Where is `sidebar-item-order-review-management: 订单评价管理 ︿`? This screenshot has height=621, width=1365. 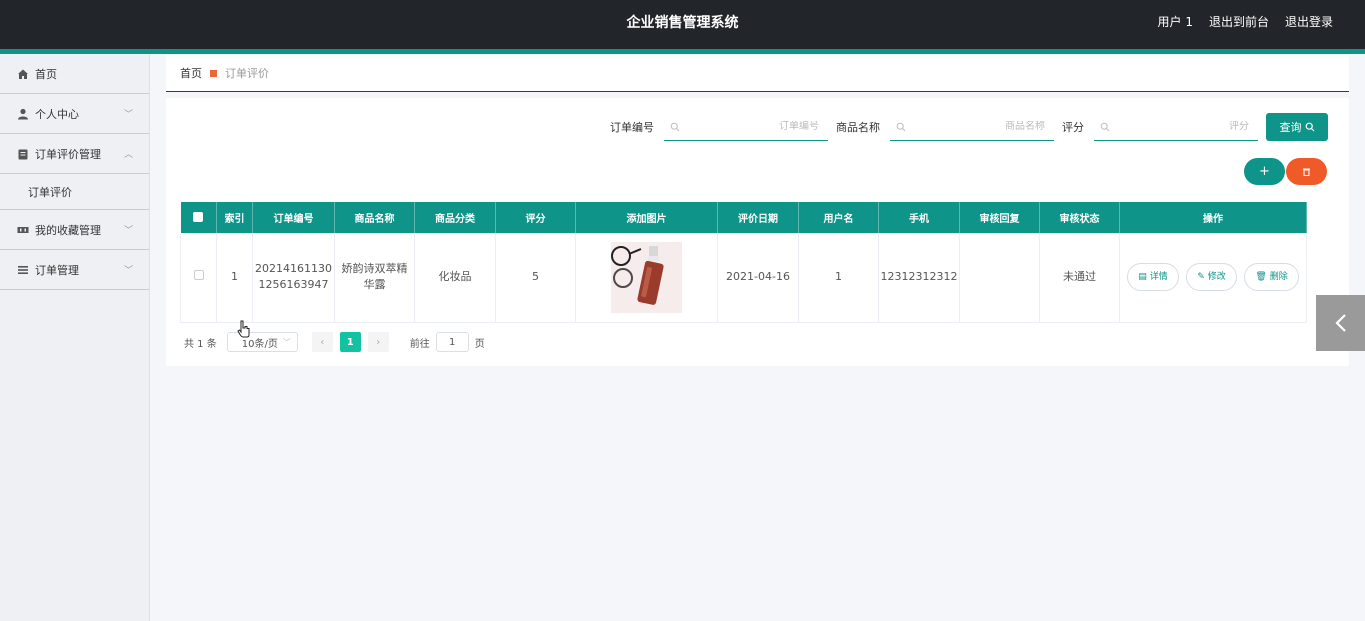 sidebar-item-order-review-management: 订单评价管理 ︿ is located at coordinates (74, 154).